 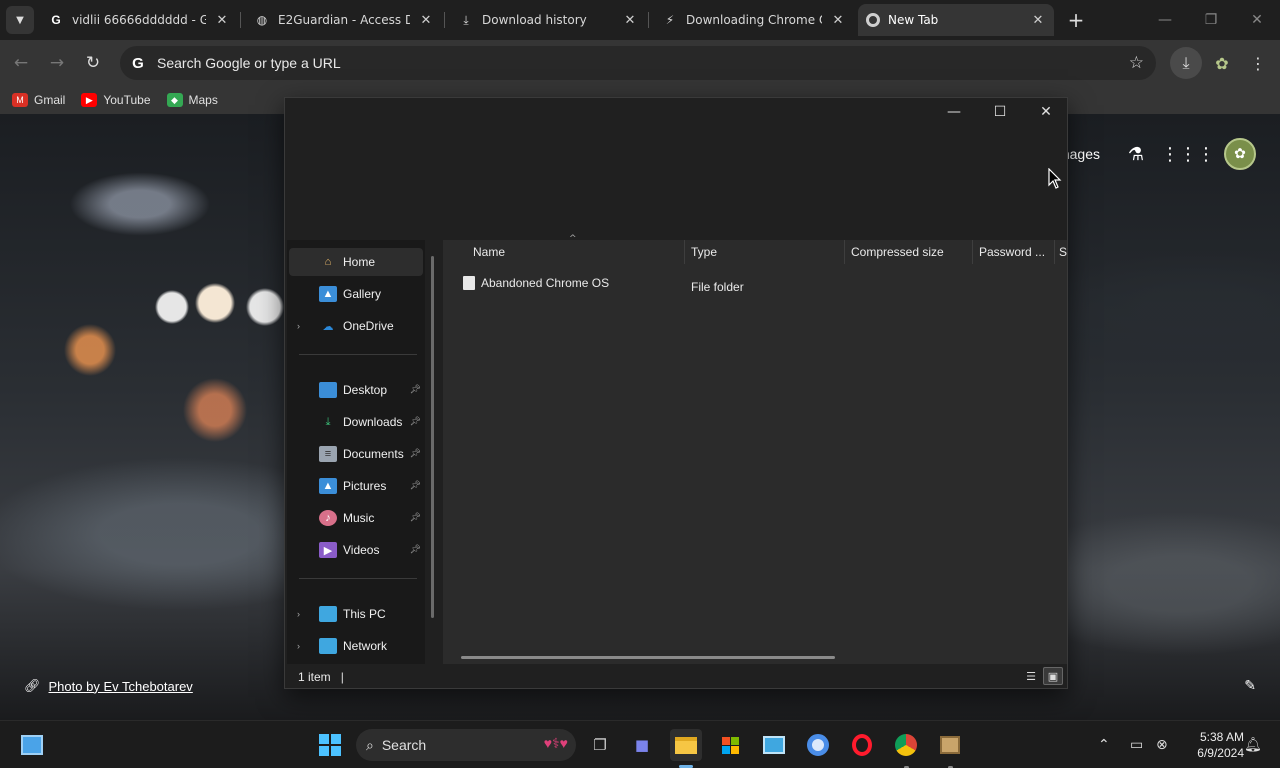 What do you see at coordinates (116, 100) in the screenshot?
I see `bookmark-youtube: ▶ YouTube` at bounding box center [116, 100].